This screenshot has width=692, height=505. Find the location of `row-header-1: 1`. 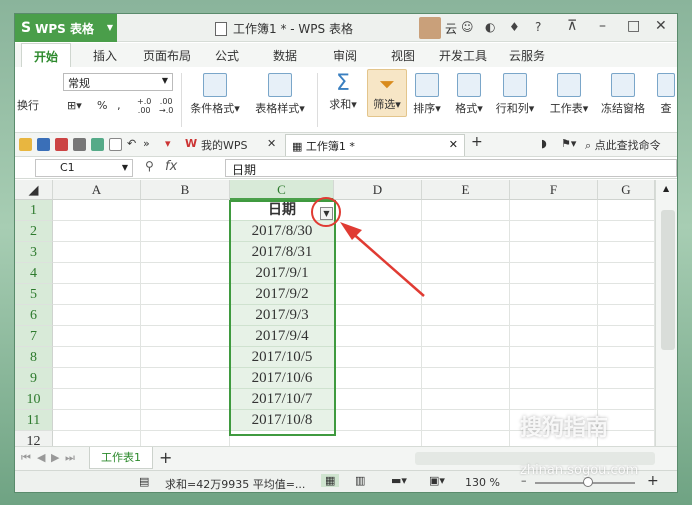

row-header-1: 1 is located at coordinates (34, 210).